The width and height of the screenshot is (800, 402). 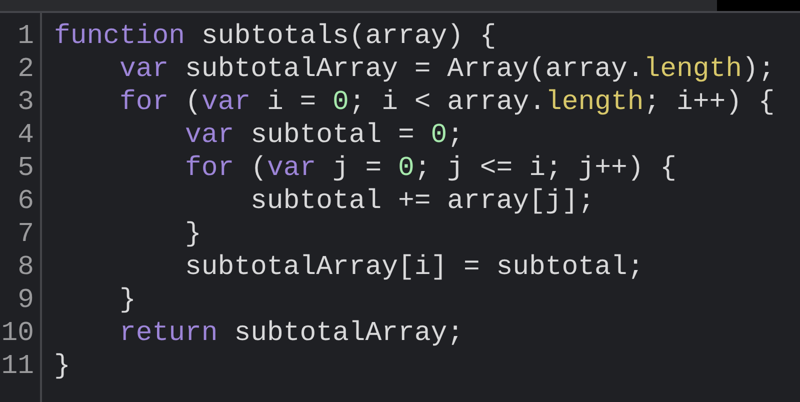 I want to click on code-text: ; i++) {, so click(x=709, y=102).